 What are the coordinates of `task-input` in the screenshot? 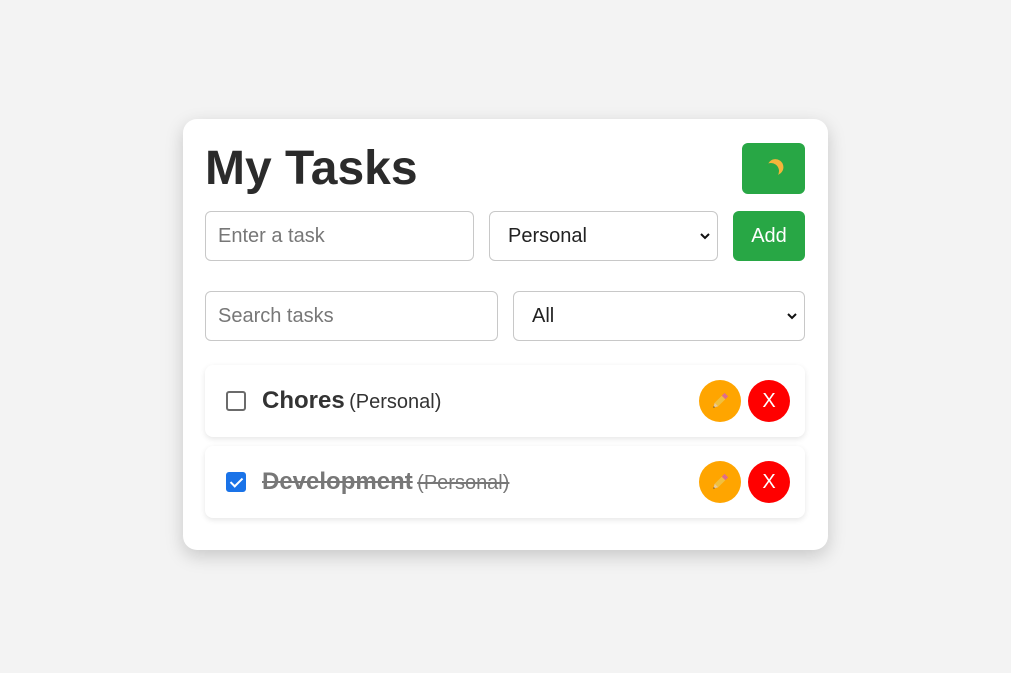 It's located at (339, 236).